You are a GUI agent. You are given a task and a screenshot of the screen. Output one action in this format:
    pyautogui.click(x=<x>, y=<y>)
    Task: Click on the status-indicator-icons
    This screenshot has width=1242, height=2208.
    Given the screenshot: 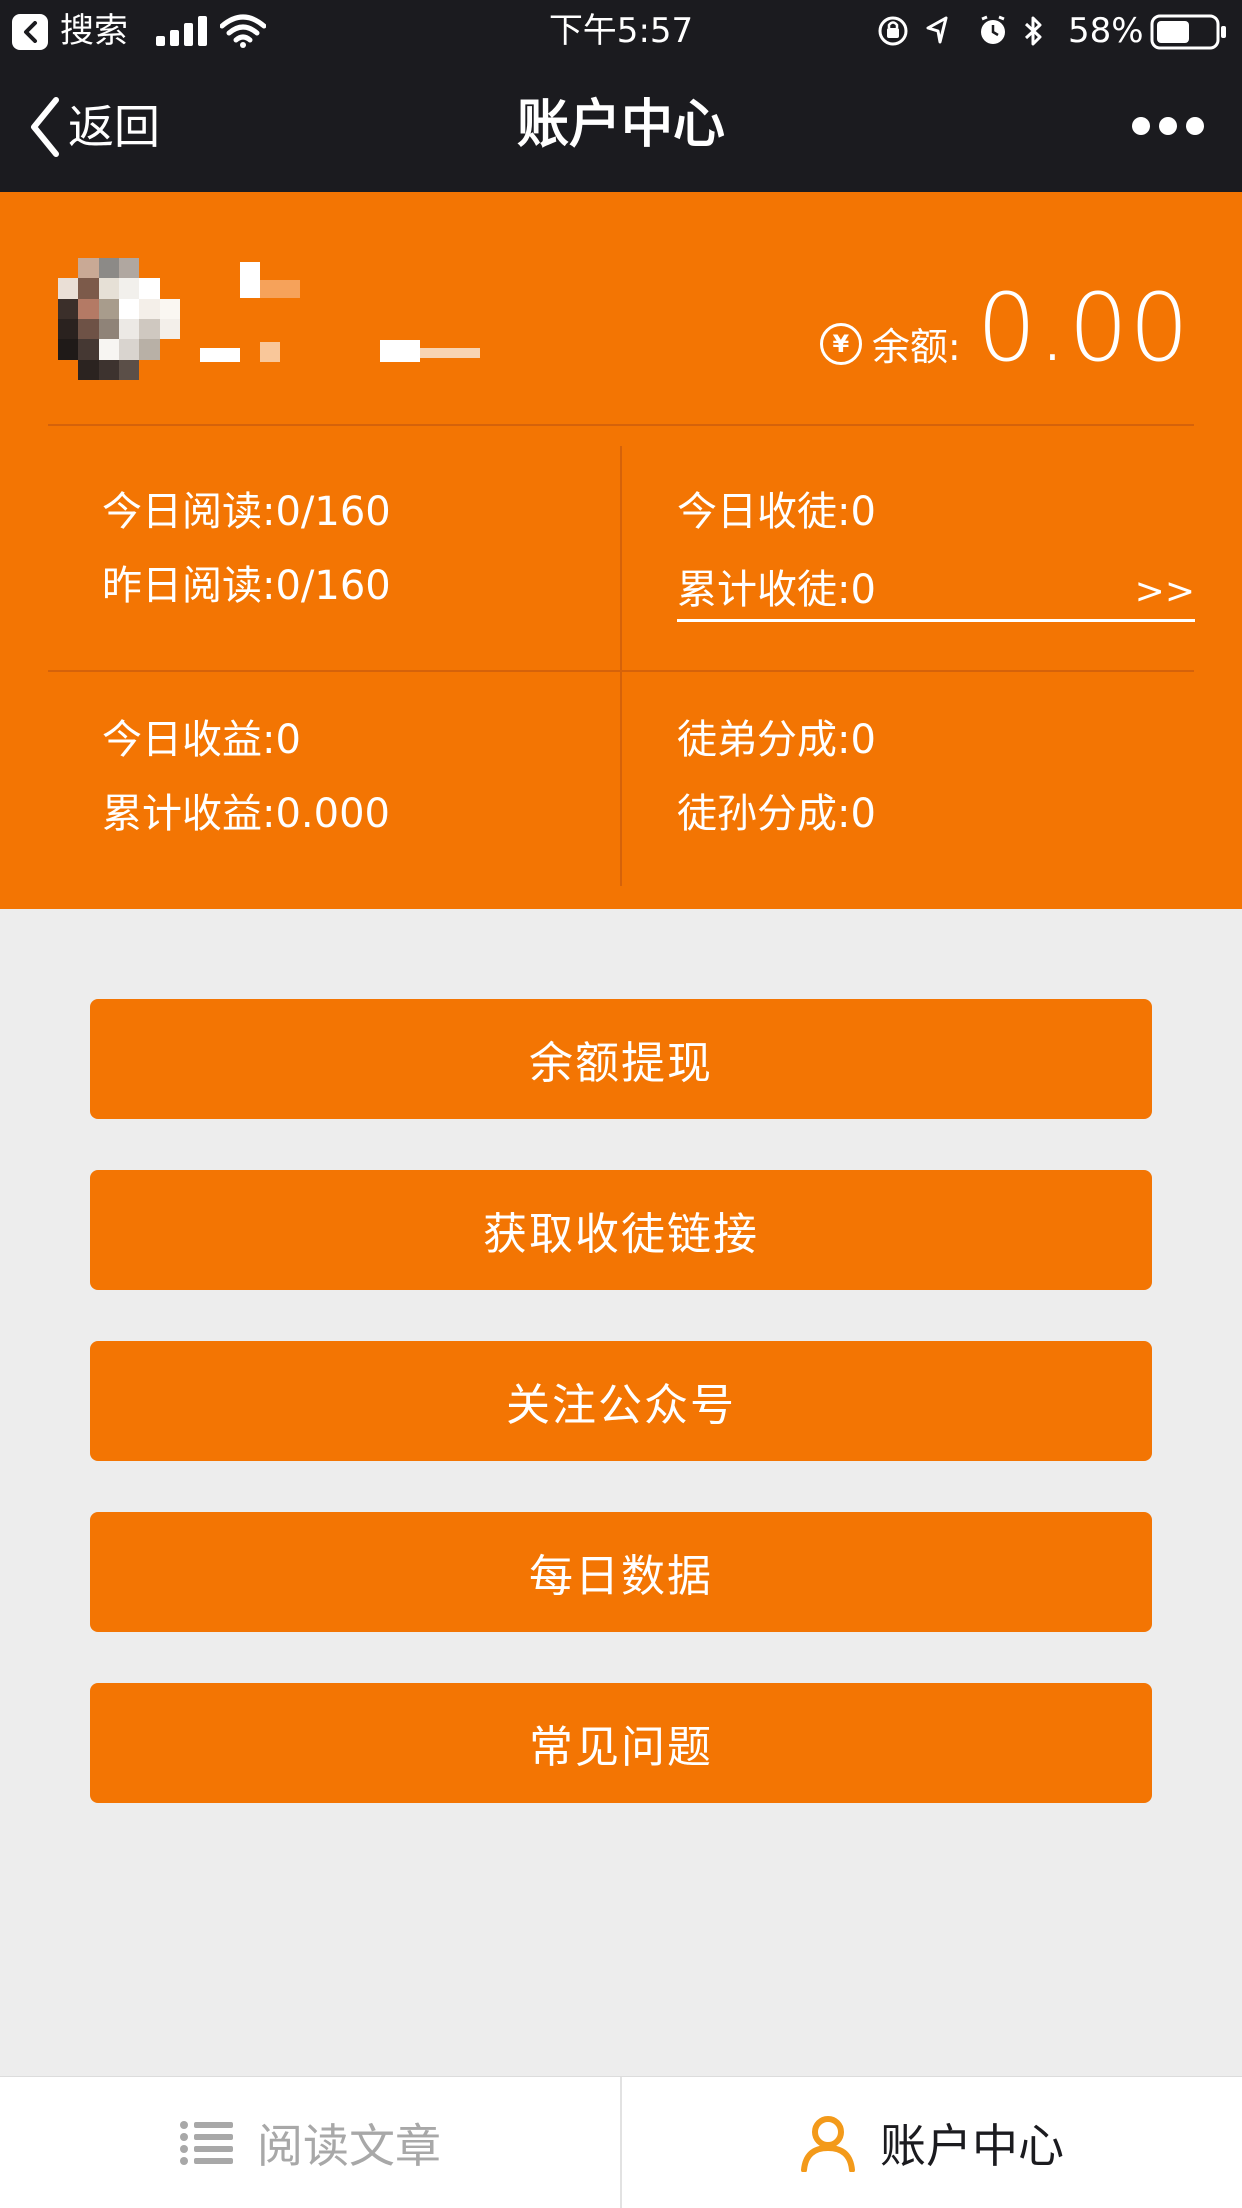 What is the action you would take?
    pyautogui.click(x=960, y=30)
    